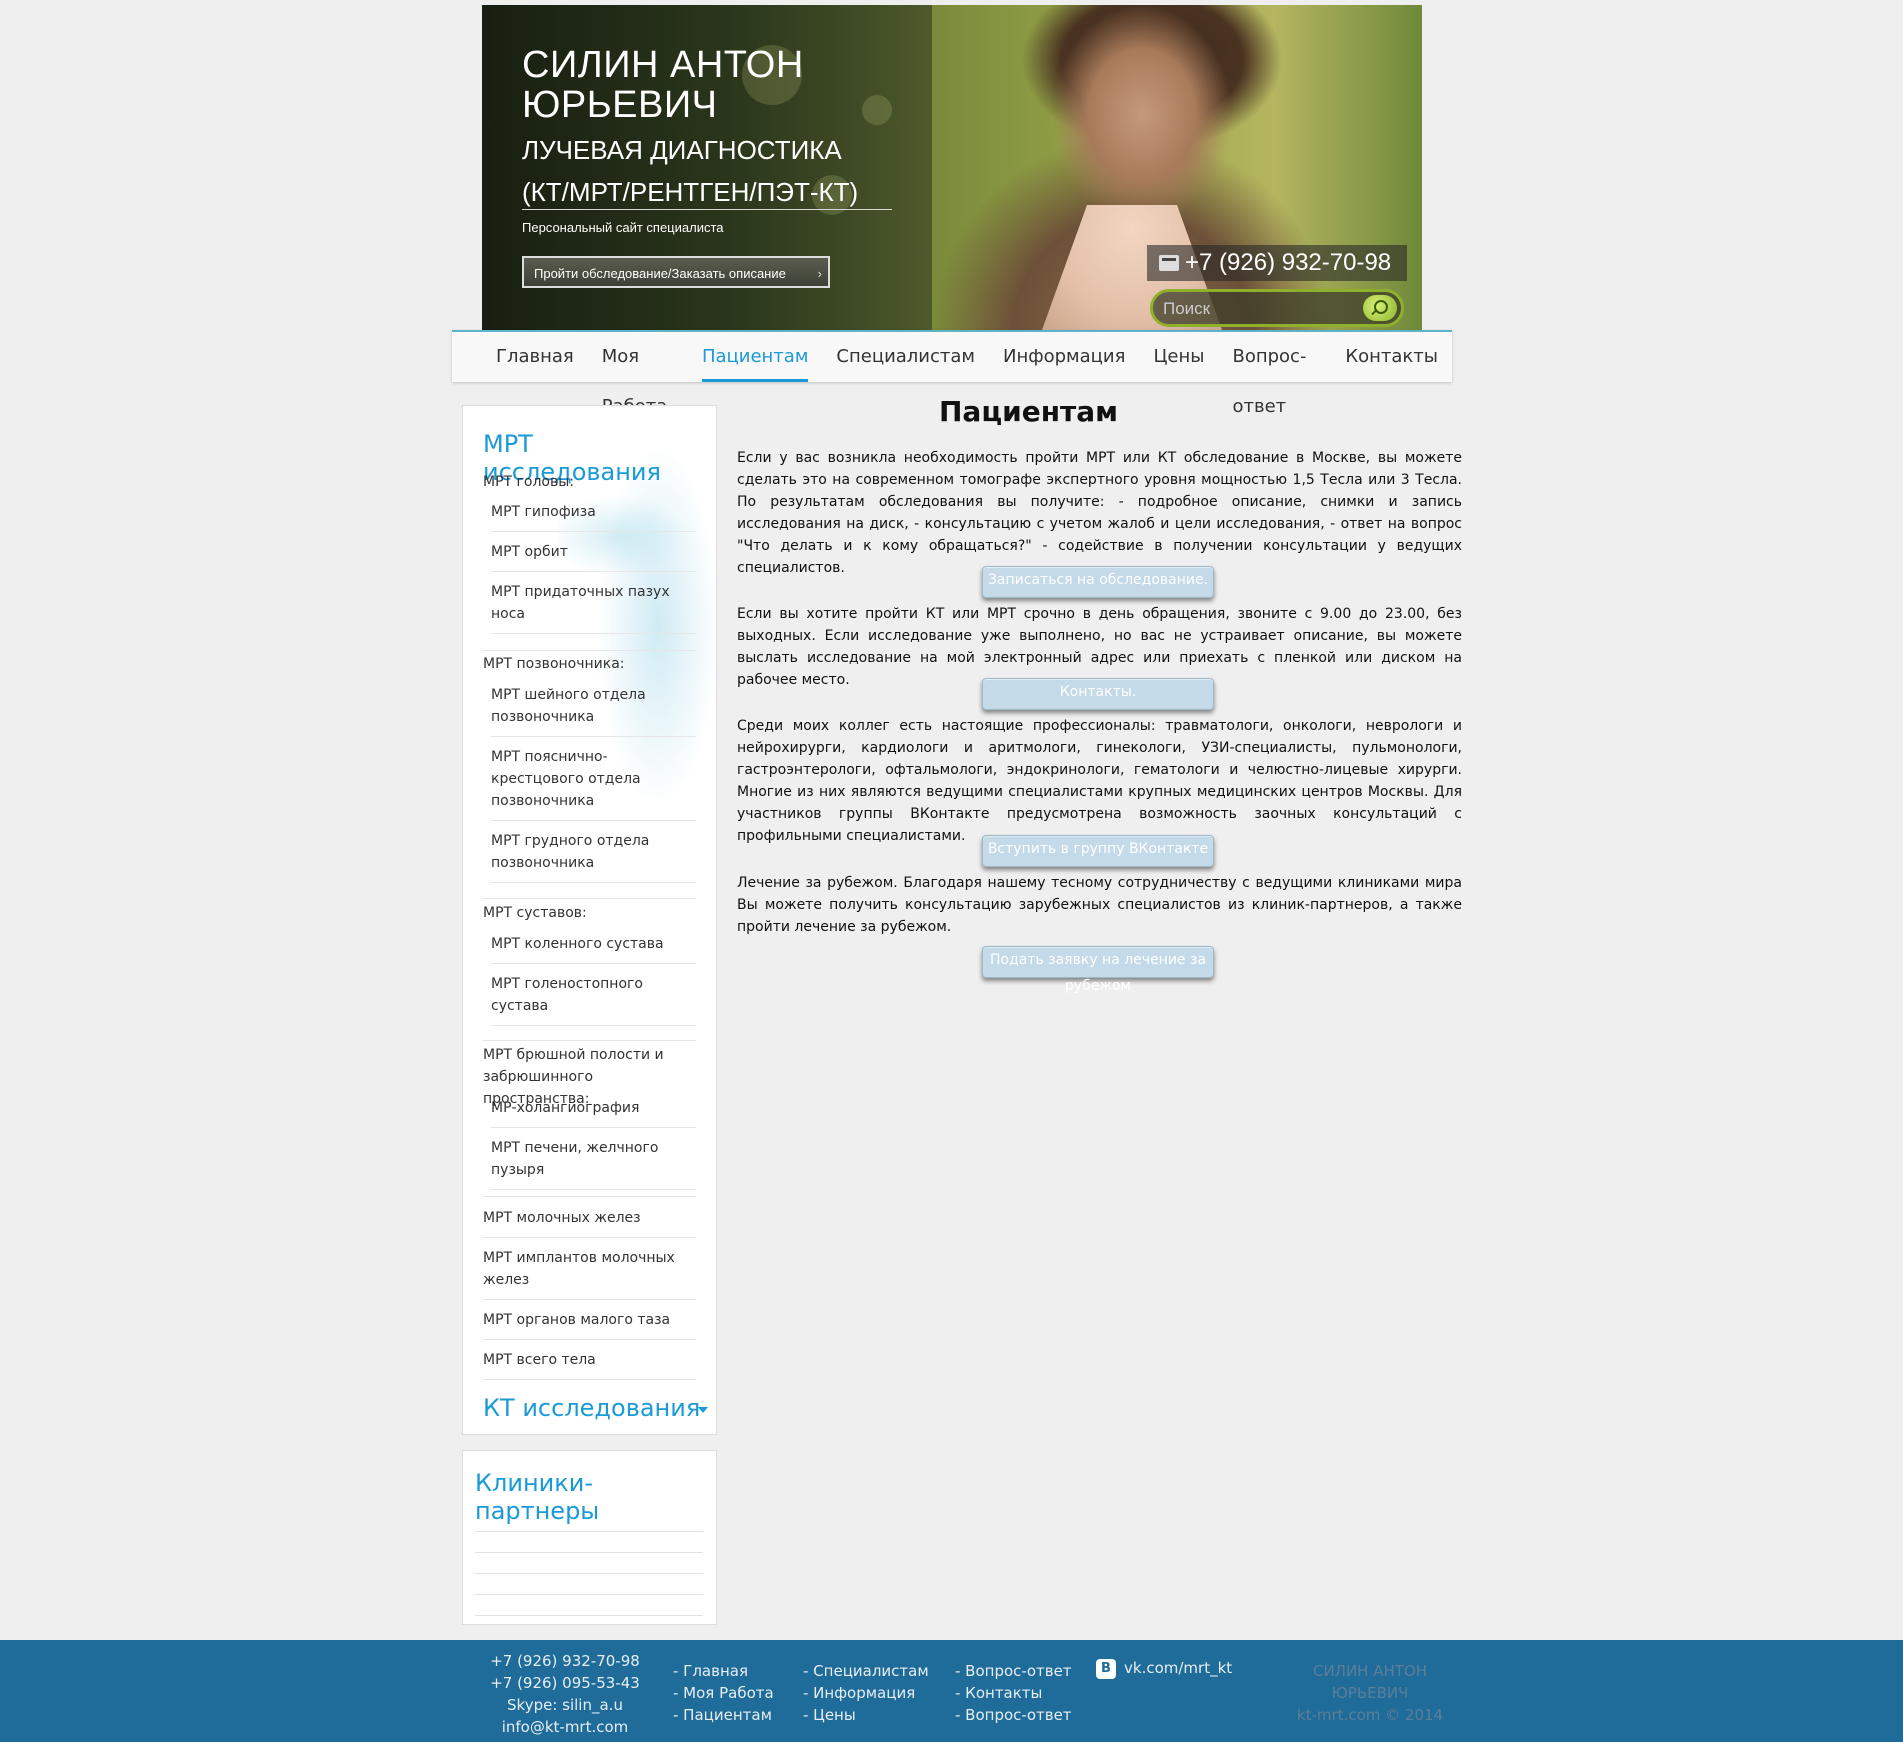 The image size is (1903, 1742). I want to click on sidebar-item-cervical: МРТ шейного отдела позвоночника, so click(593, 710).